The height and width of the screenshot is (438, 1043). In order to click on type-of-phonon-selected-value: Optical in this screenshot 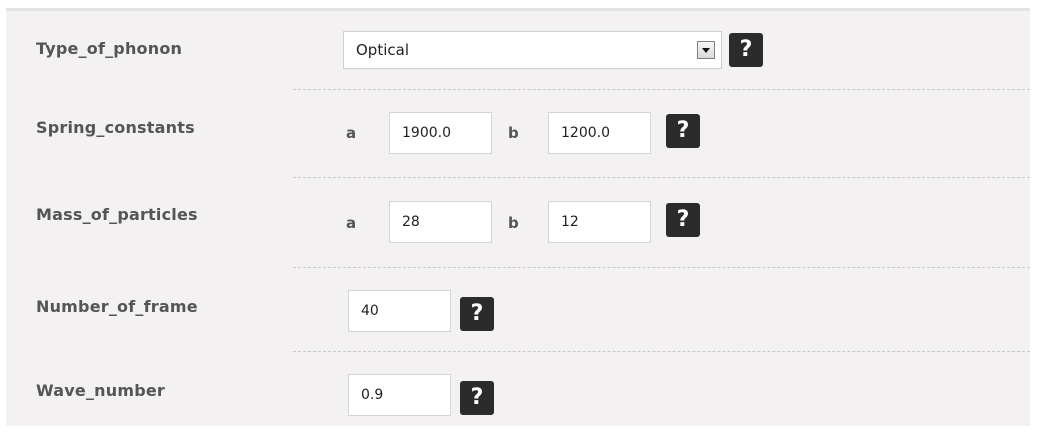, I will do `click(382, 50)`.